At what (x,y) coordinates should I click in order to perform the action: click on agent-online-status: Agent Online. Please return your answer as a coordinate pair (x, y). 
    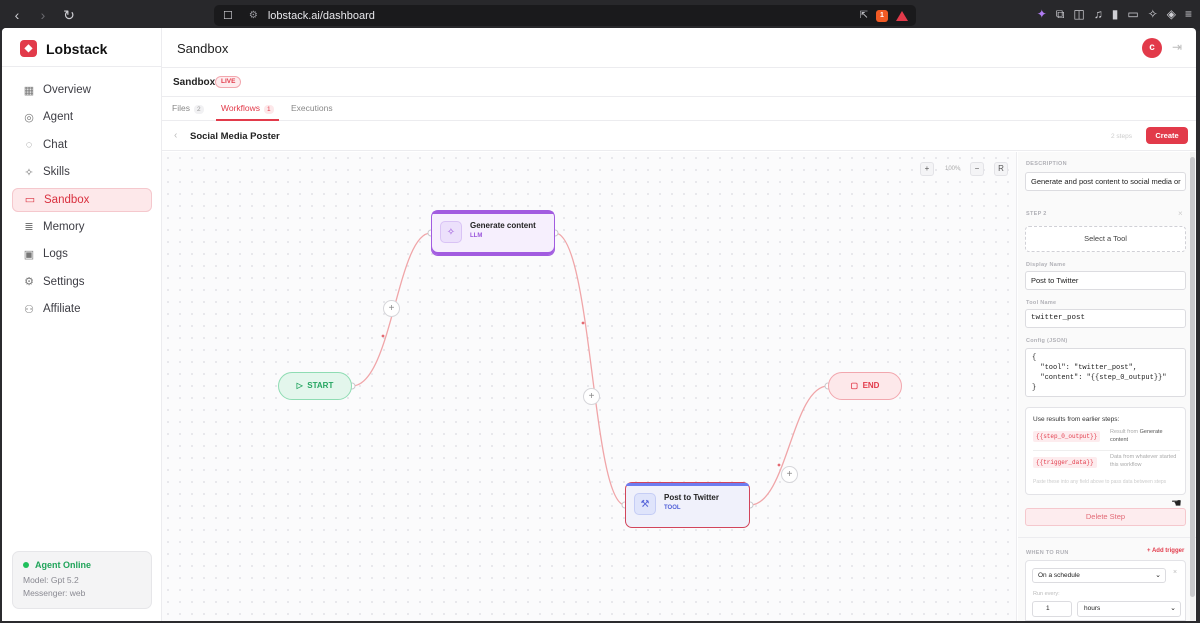
    Looking at the image, I should click on (82, 565).